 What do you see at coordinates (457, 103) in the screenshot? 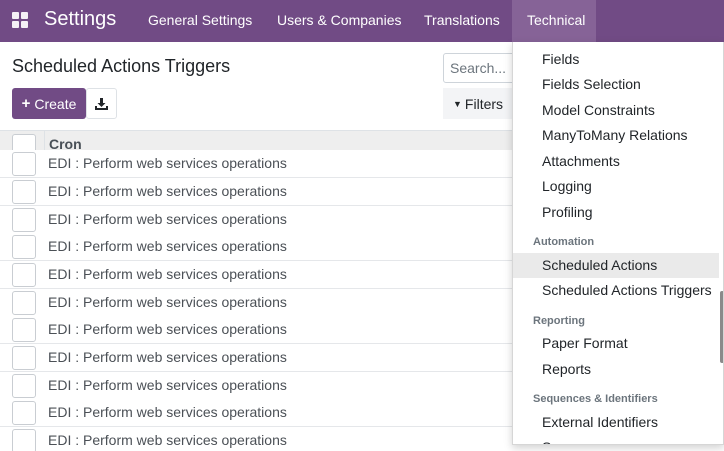
I see `filter-icon: ▼` at bounding box center [457, 103].